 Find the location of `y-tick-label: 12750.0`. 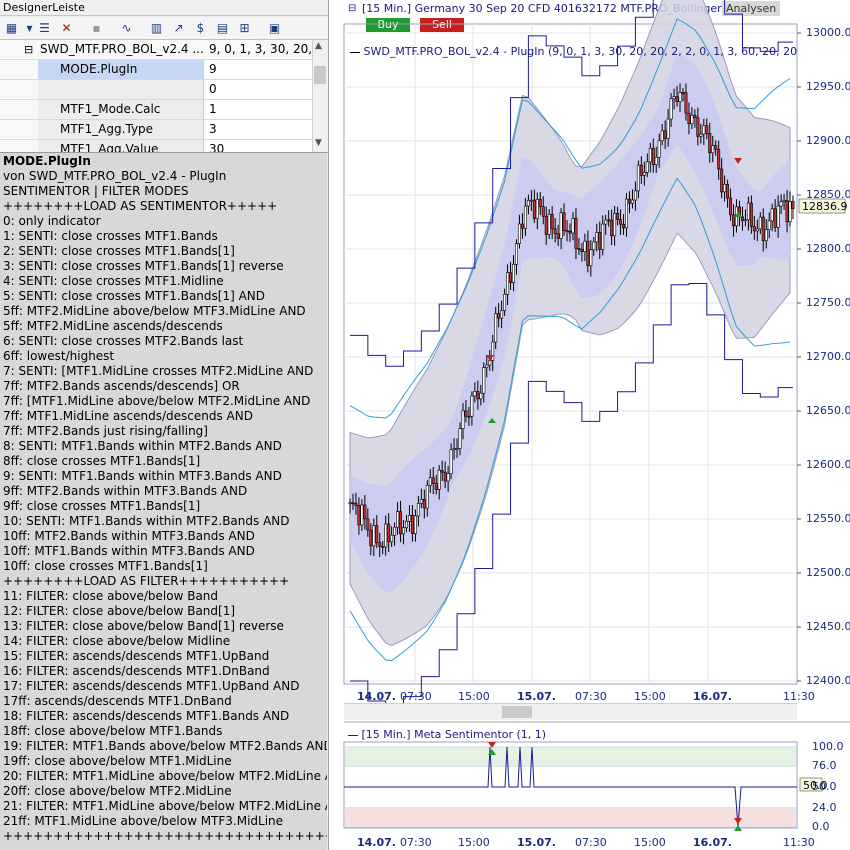

y-tick-label: 12750.0 is located at coordinates (828, 302).